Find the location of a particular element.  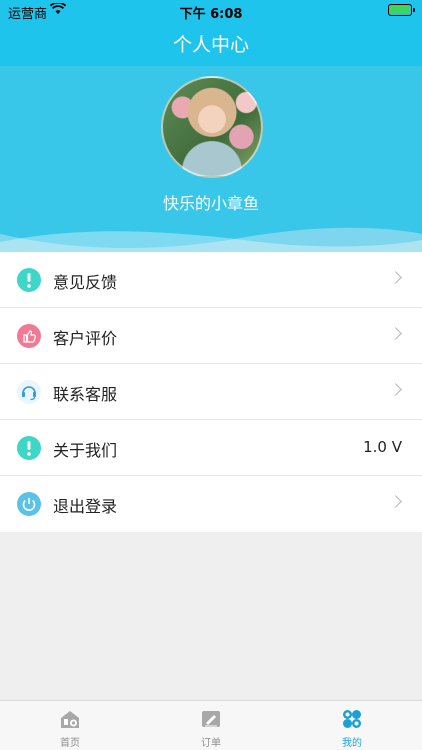

headset-icon is located at coordinates (29, 392).